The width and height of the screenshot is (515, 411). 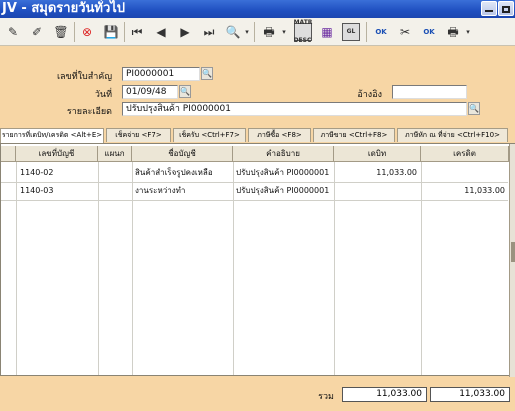 What do you see at coordinates (185, 32) in the screenshot?
I see `next-icon: ▶` at bounding box center [185, 32].